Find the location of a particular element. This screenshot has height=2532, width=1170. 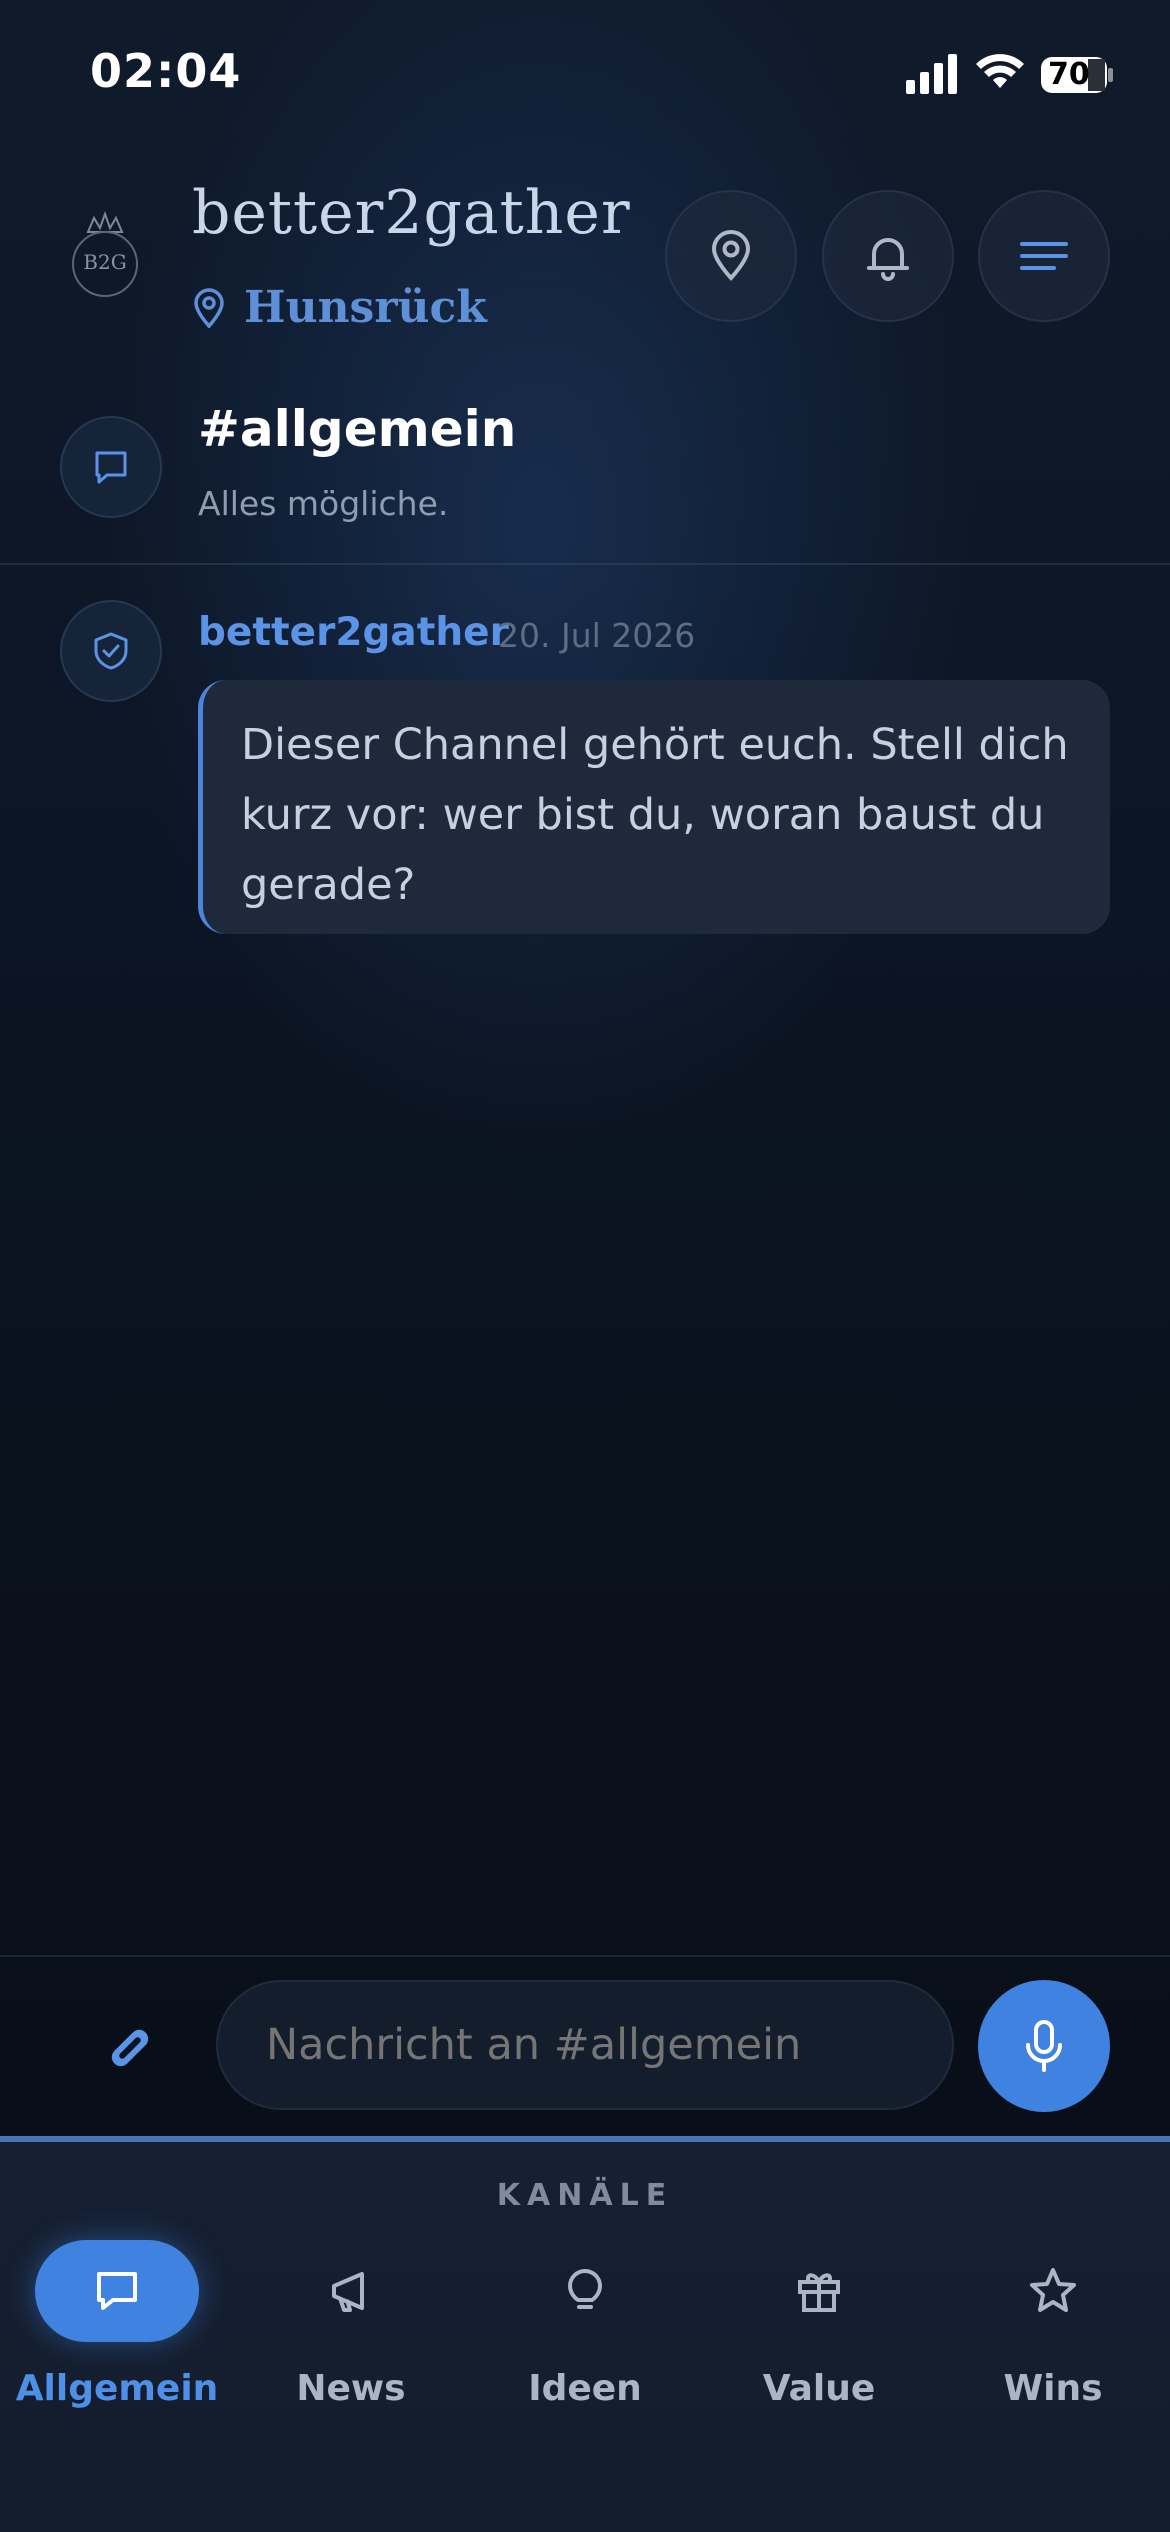

tab-label: Wins is located at coordinates (1053, 2388).